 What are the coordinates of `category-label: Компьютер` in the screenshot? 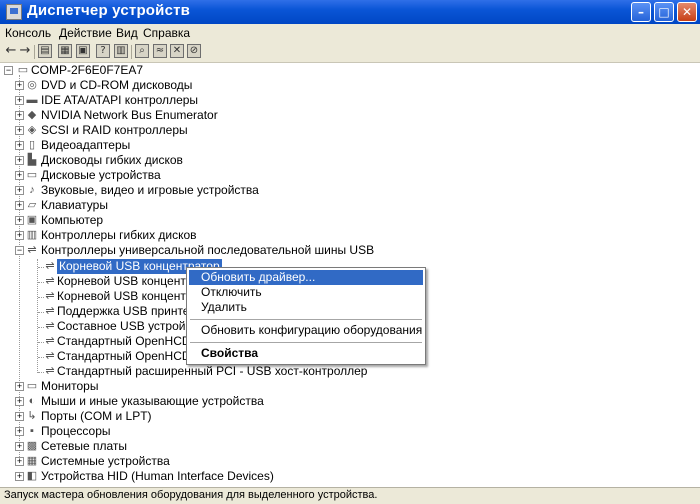 It's located at (72, 220).